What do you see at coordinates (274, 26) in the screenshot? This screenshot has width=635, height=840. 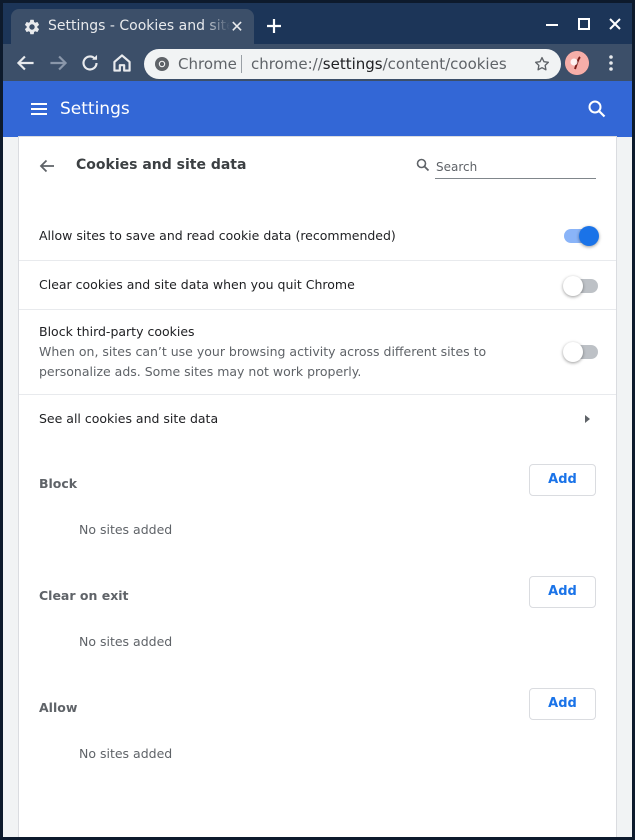 I see `plus-icon` at bounding box center [274, 26].